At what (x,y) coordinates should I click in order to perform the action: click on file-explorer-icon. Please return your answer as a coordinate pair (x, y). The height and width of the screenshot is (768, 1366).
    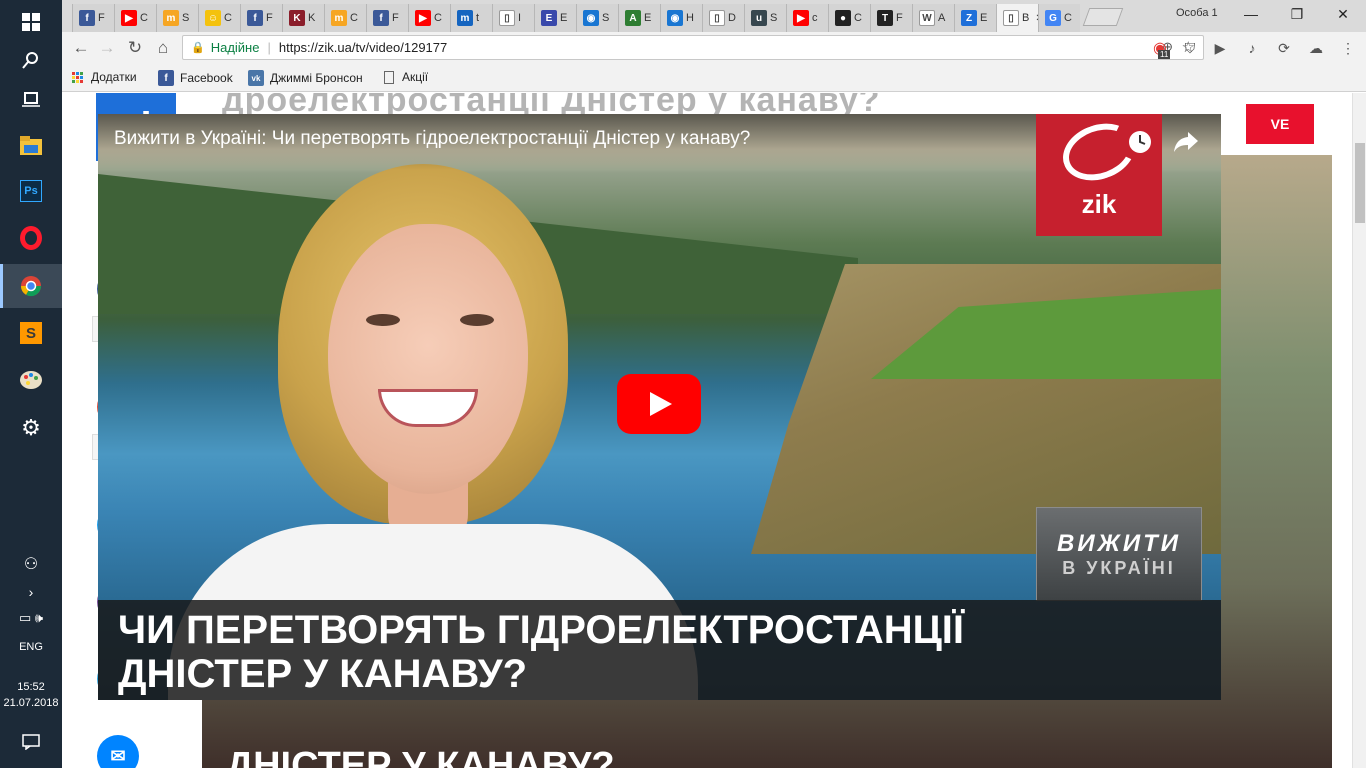
    Looking at the image, I should click on (31, 146).